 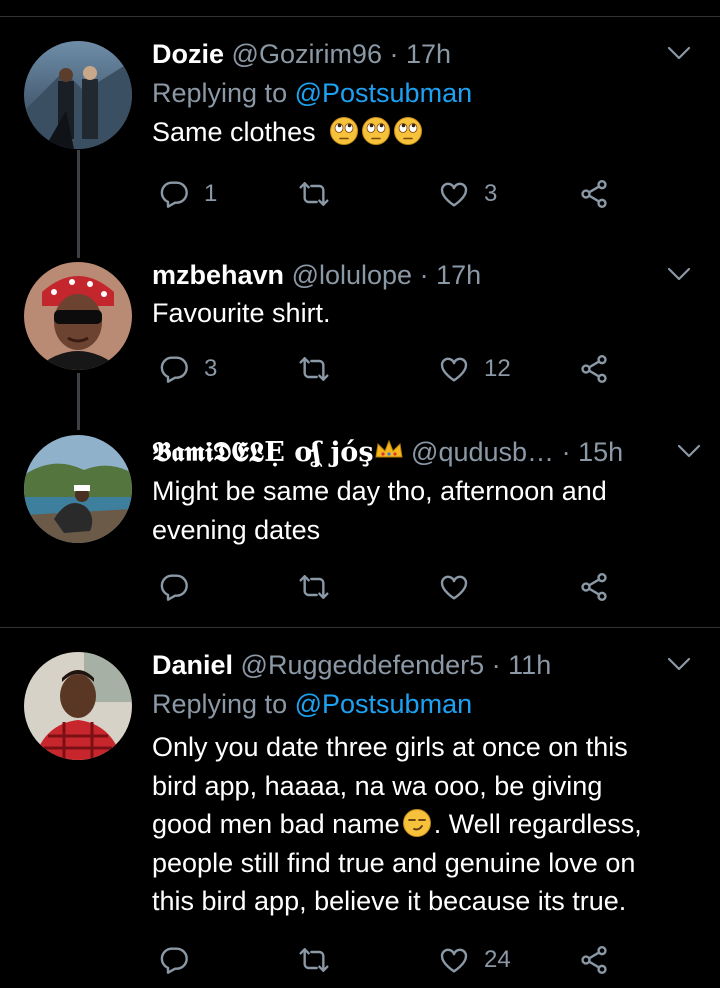 What do you see at coordinates (218, 275) in the screenshot?
I see `display-name: mzbehavn` at bounding box center [218, 275].